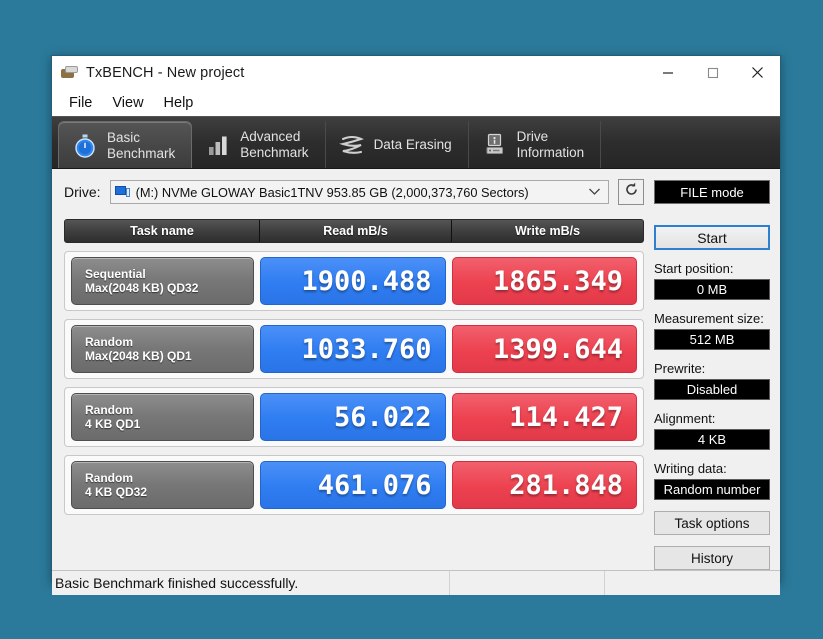 The height and width of the screenshot is (639, 823). What do you see at coordinates (712, 339) in the screenshot?
I see `measurement-size-value: 512 MB` at bounding box center [712, 339].